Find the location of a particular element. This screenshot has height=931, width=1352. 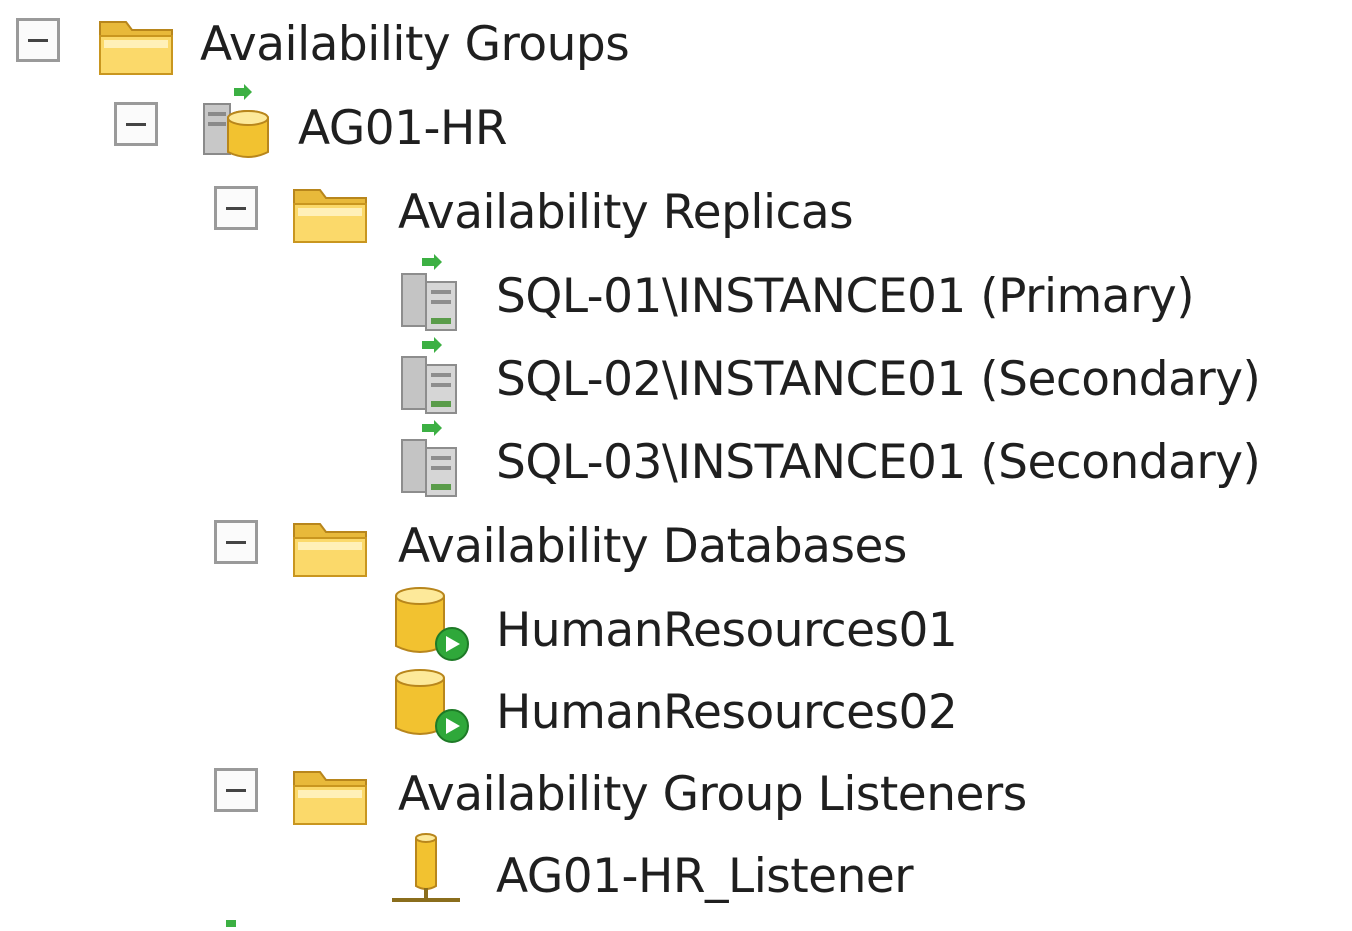

tree-node-label: SQL-01\INSTANCE01 (Primary) is located at coordinates (845, 296).